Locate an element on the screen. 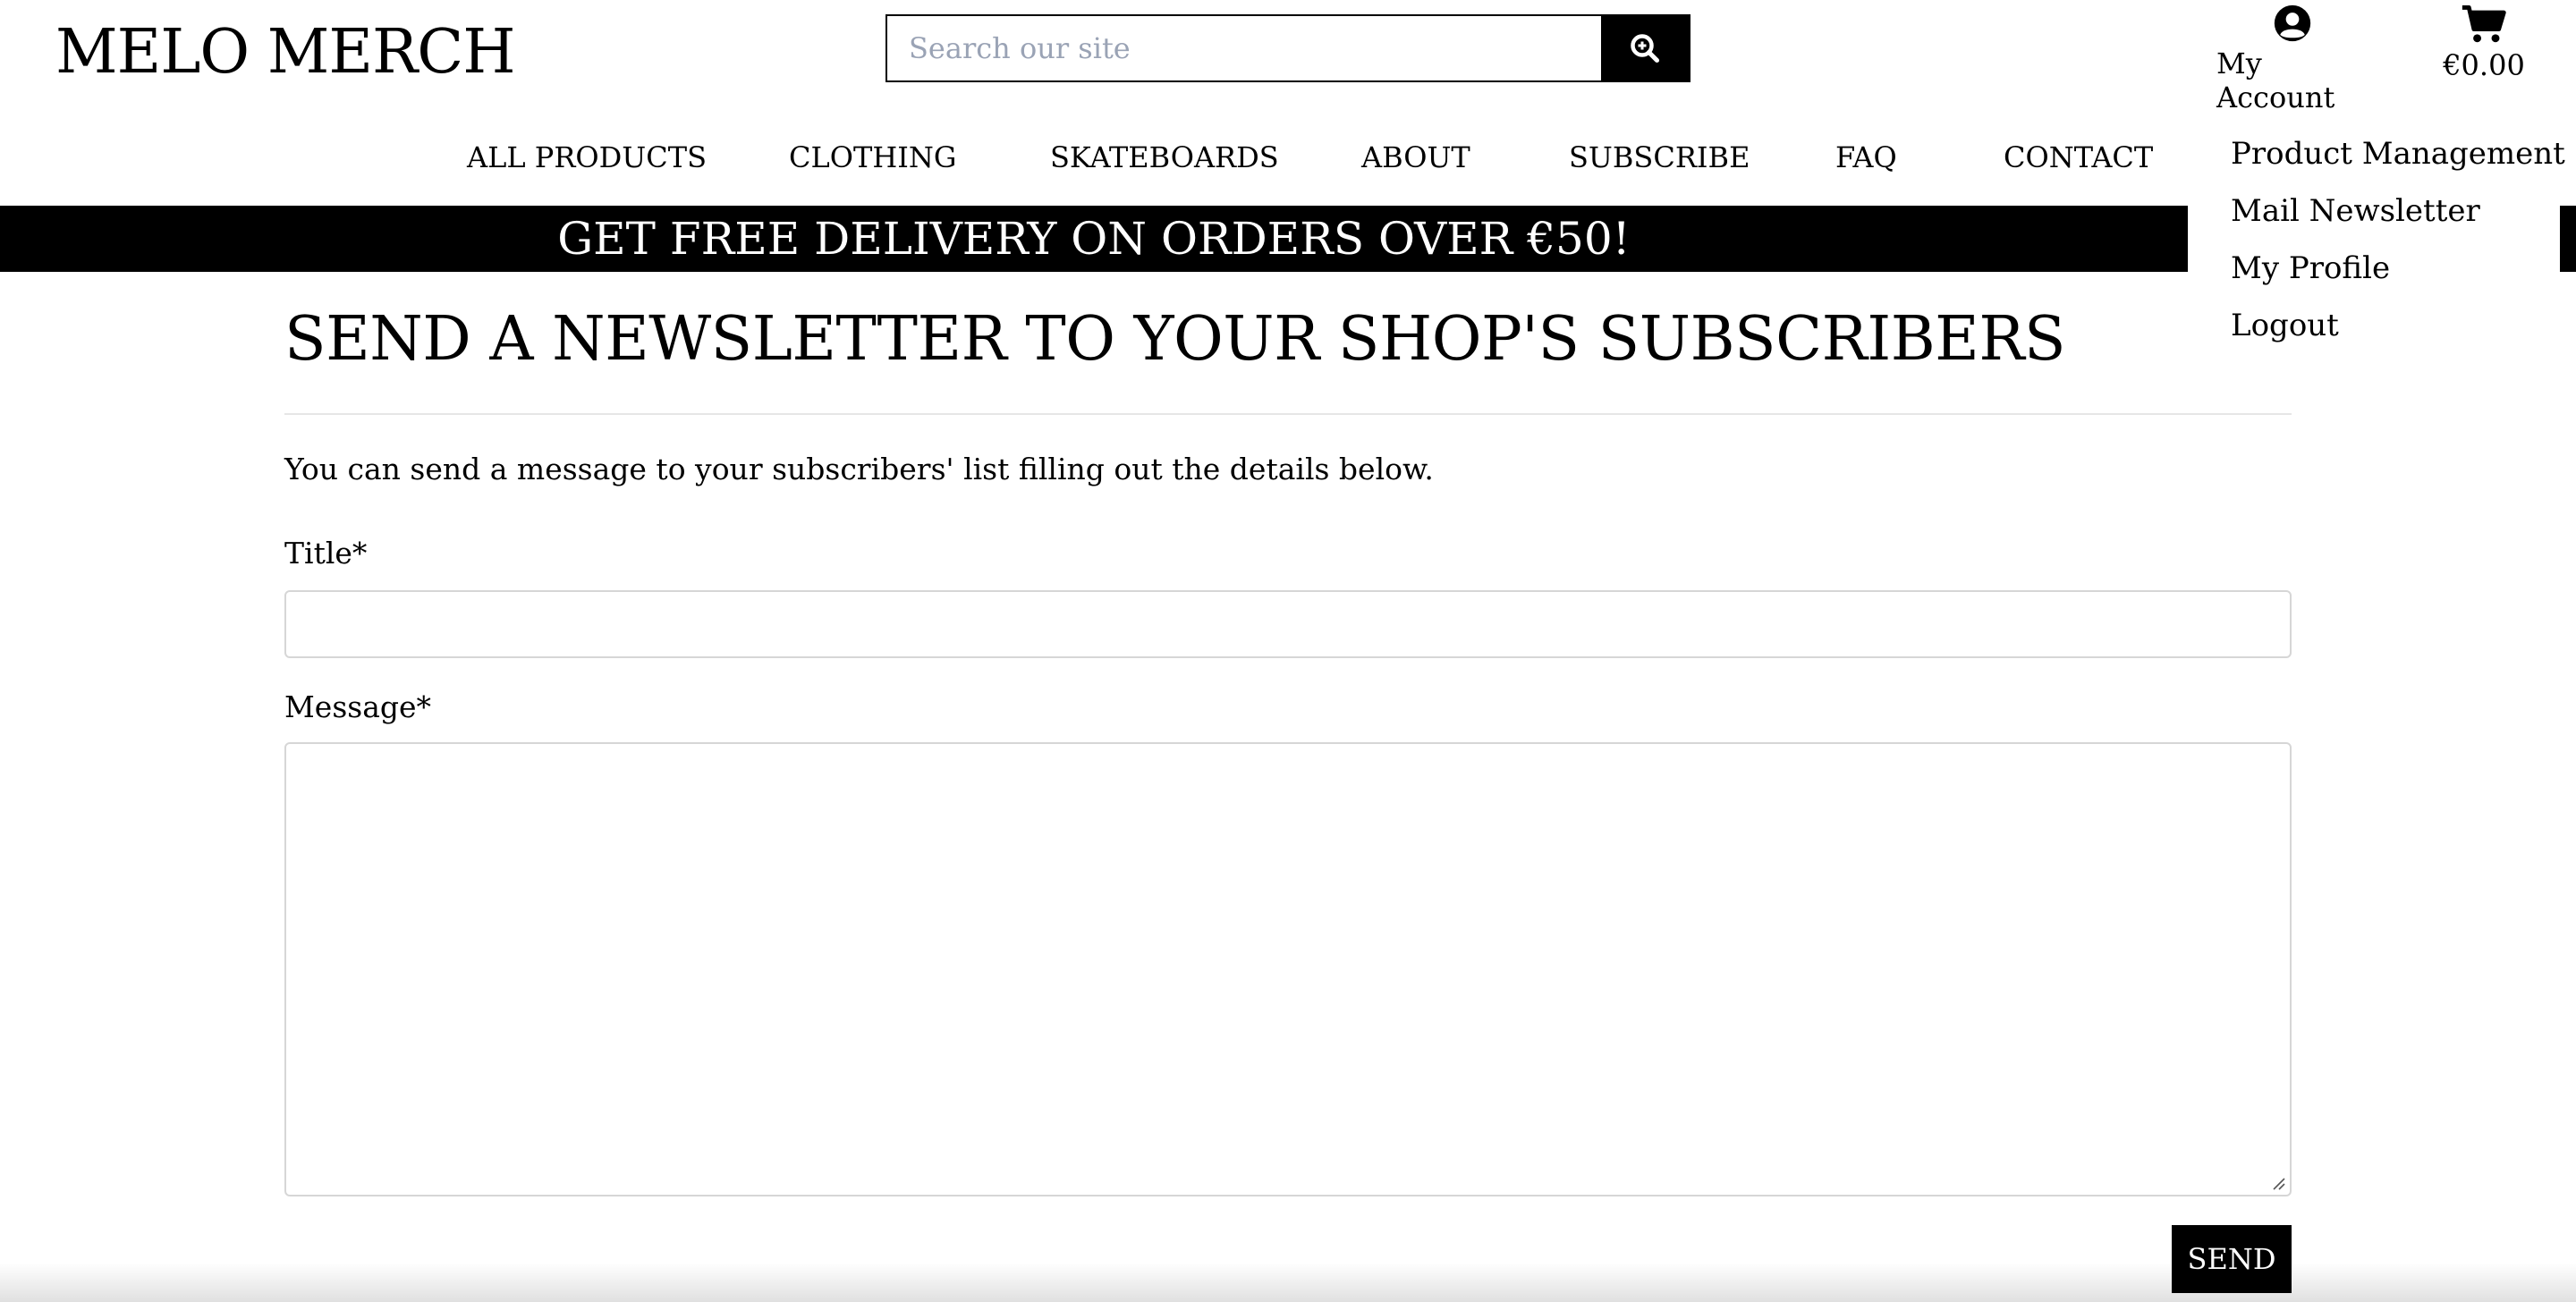  menu-item-mail-newsletter: Mail Newsletter is located at coordinates (2395, 211).